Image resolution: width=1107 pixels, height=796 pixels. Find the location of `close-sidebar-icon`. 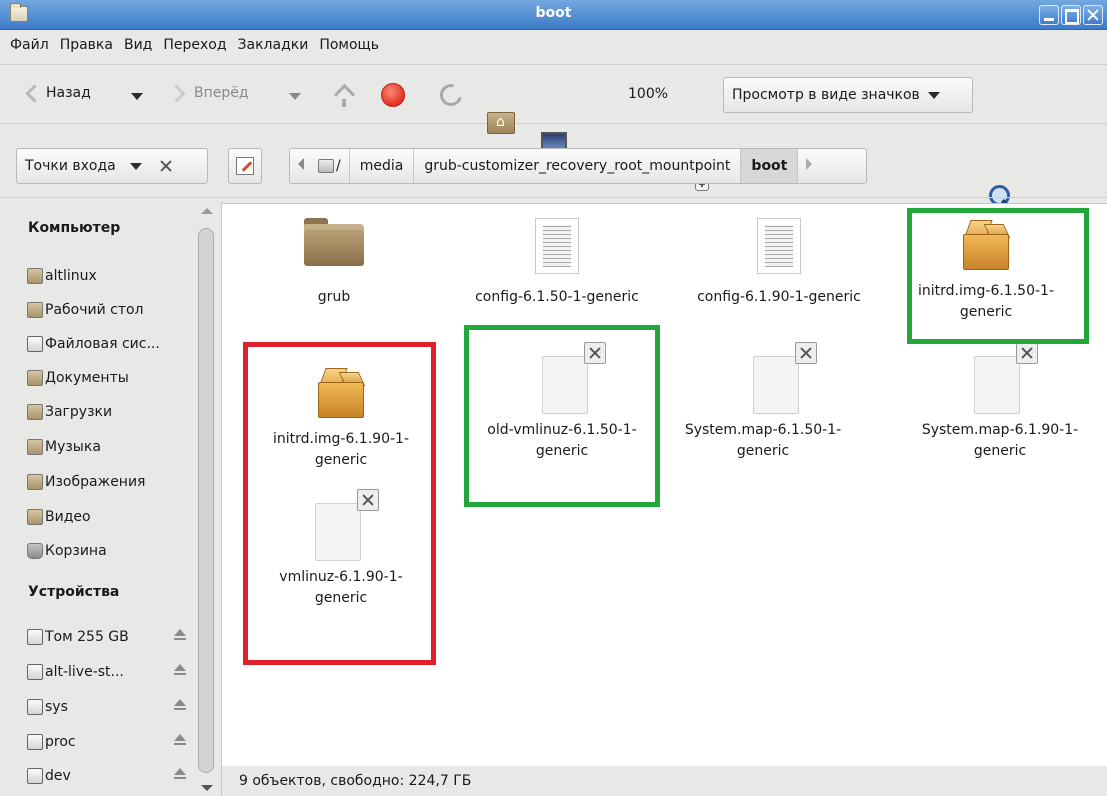

close-sidebar-icon is located at coordinates (166, 166).